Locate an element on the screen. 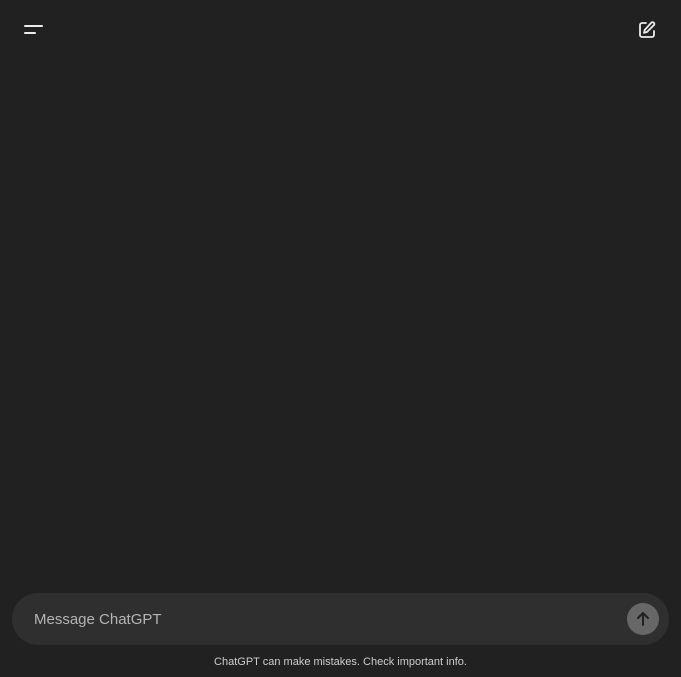  top-bar is located at coordinates (340, 30).